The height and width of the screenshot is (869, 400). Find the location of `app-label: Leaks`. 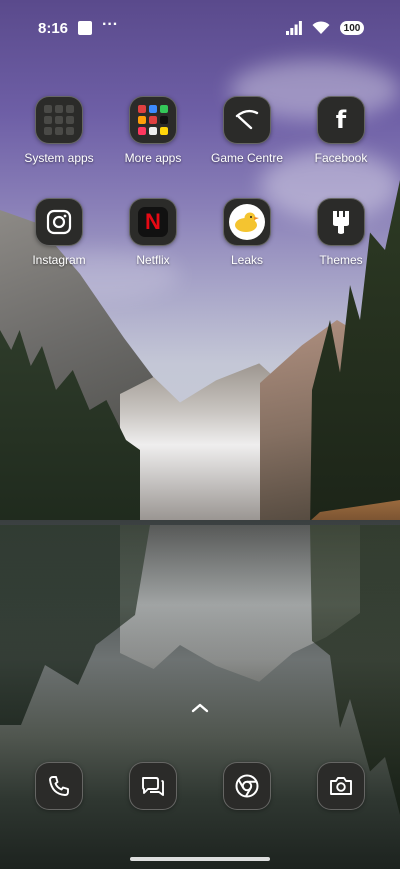

app-label: Leaks is located at coordinates (247, 260).